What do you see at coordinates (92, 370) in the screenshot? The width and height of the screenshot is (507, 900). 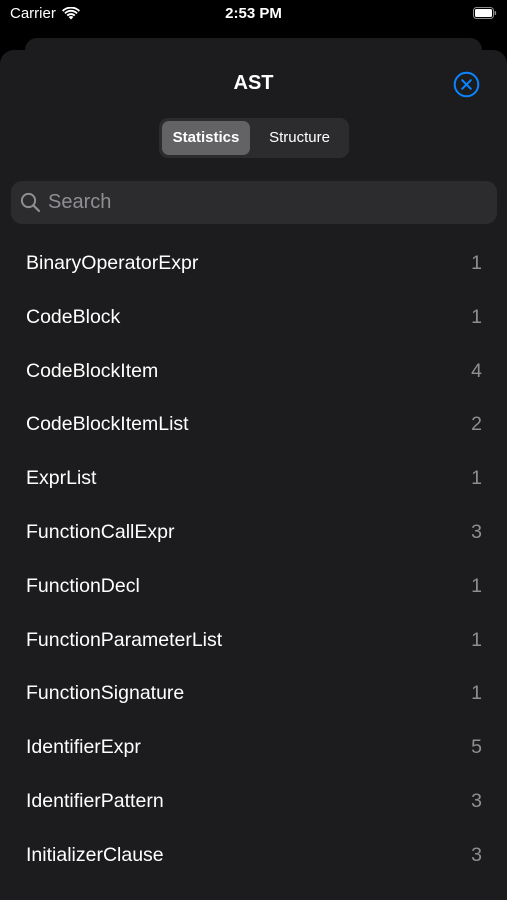 I see `item-label: CodeBlockItem` at bounding box center [92, 370].